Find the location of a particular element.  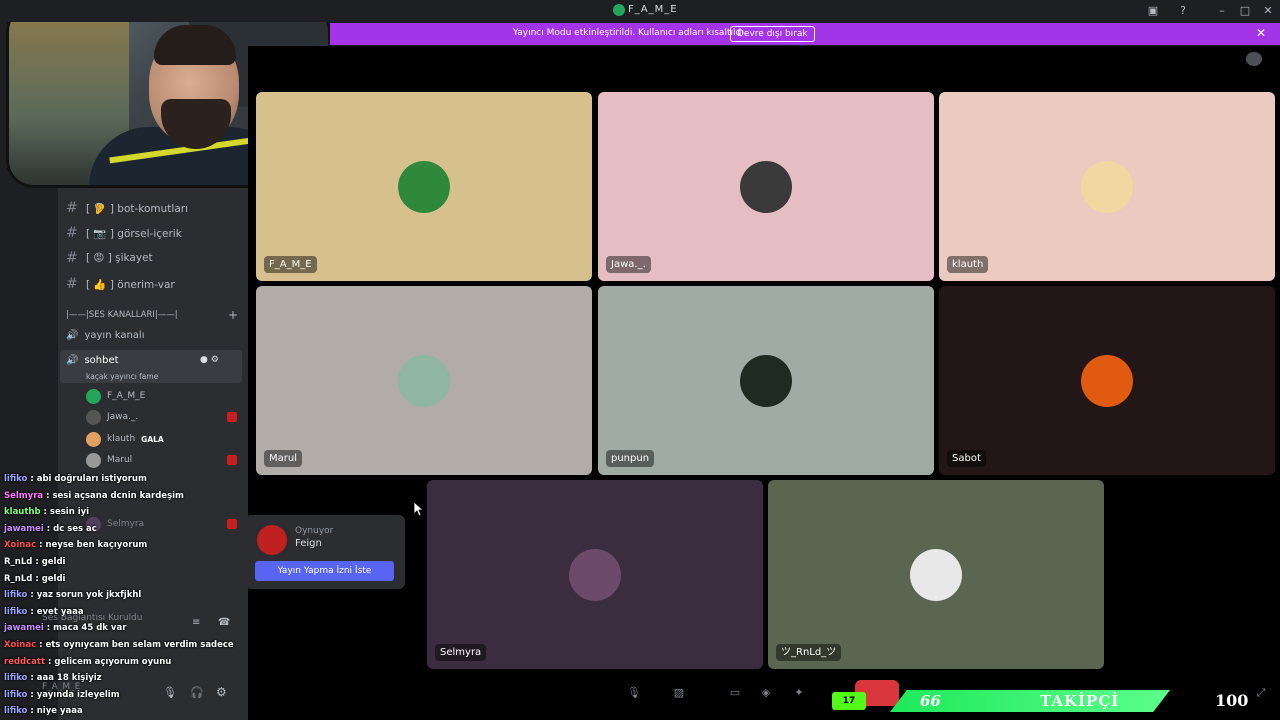

participant-tile: punpun is located at coordinates (766, 380).